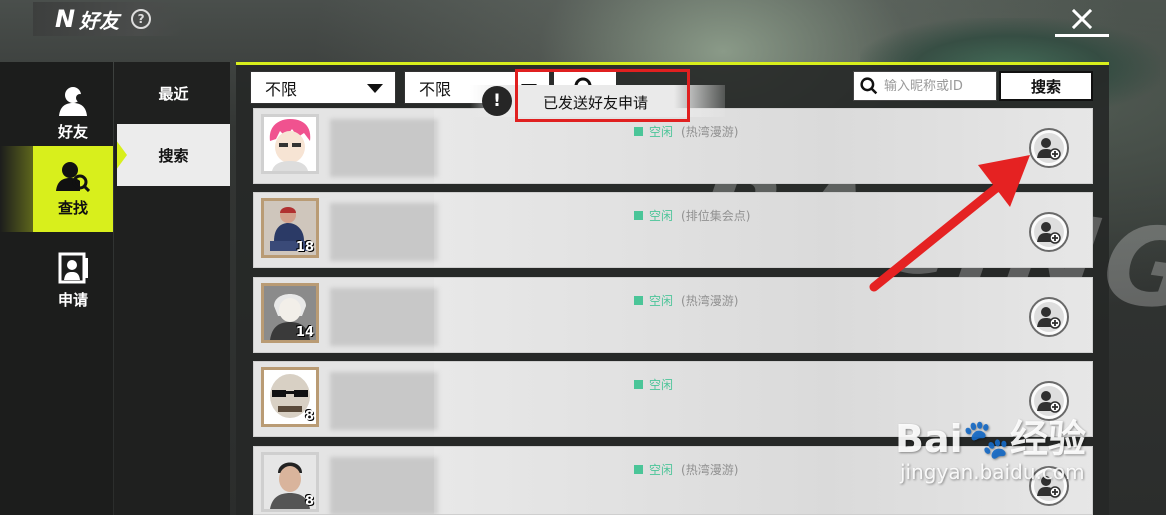  What do you see at coordinates (290, 313) in the screenshot?
I see `character-avatar: 14` at bounding box center [290, 313].